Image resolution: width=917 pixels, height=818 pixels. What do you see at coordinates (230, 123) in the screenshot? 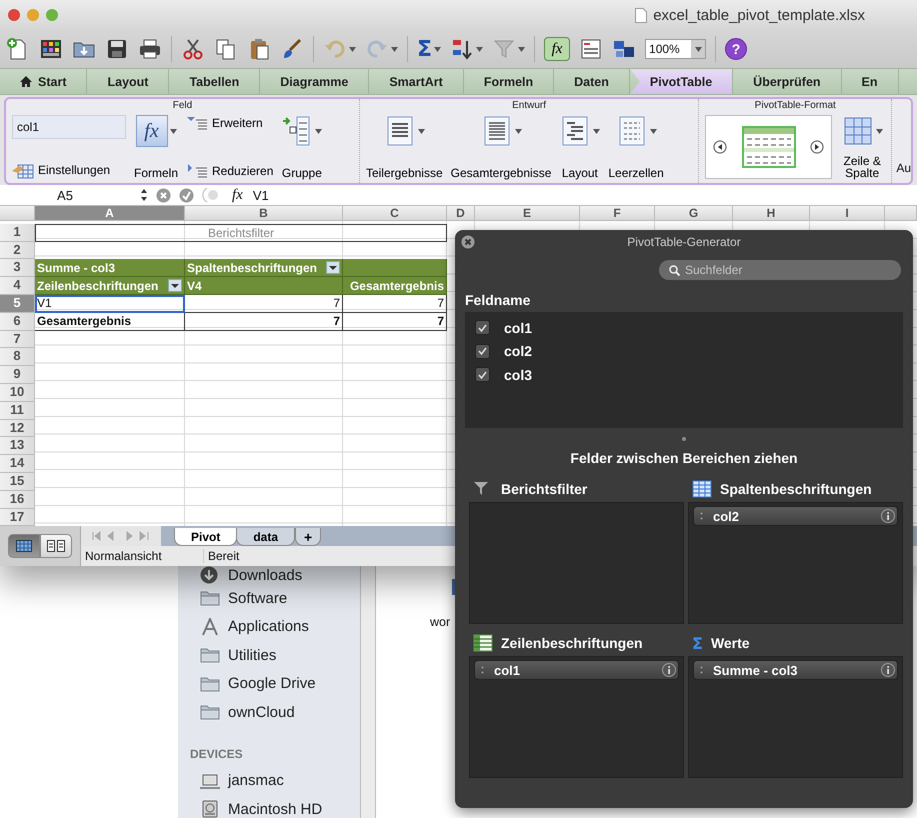
I see `ribbon-button: Erweitern` at bounding box center [230, 123].